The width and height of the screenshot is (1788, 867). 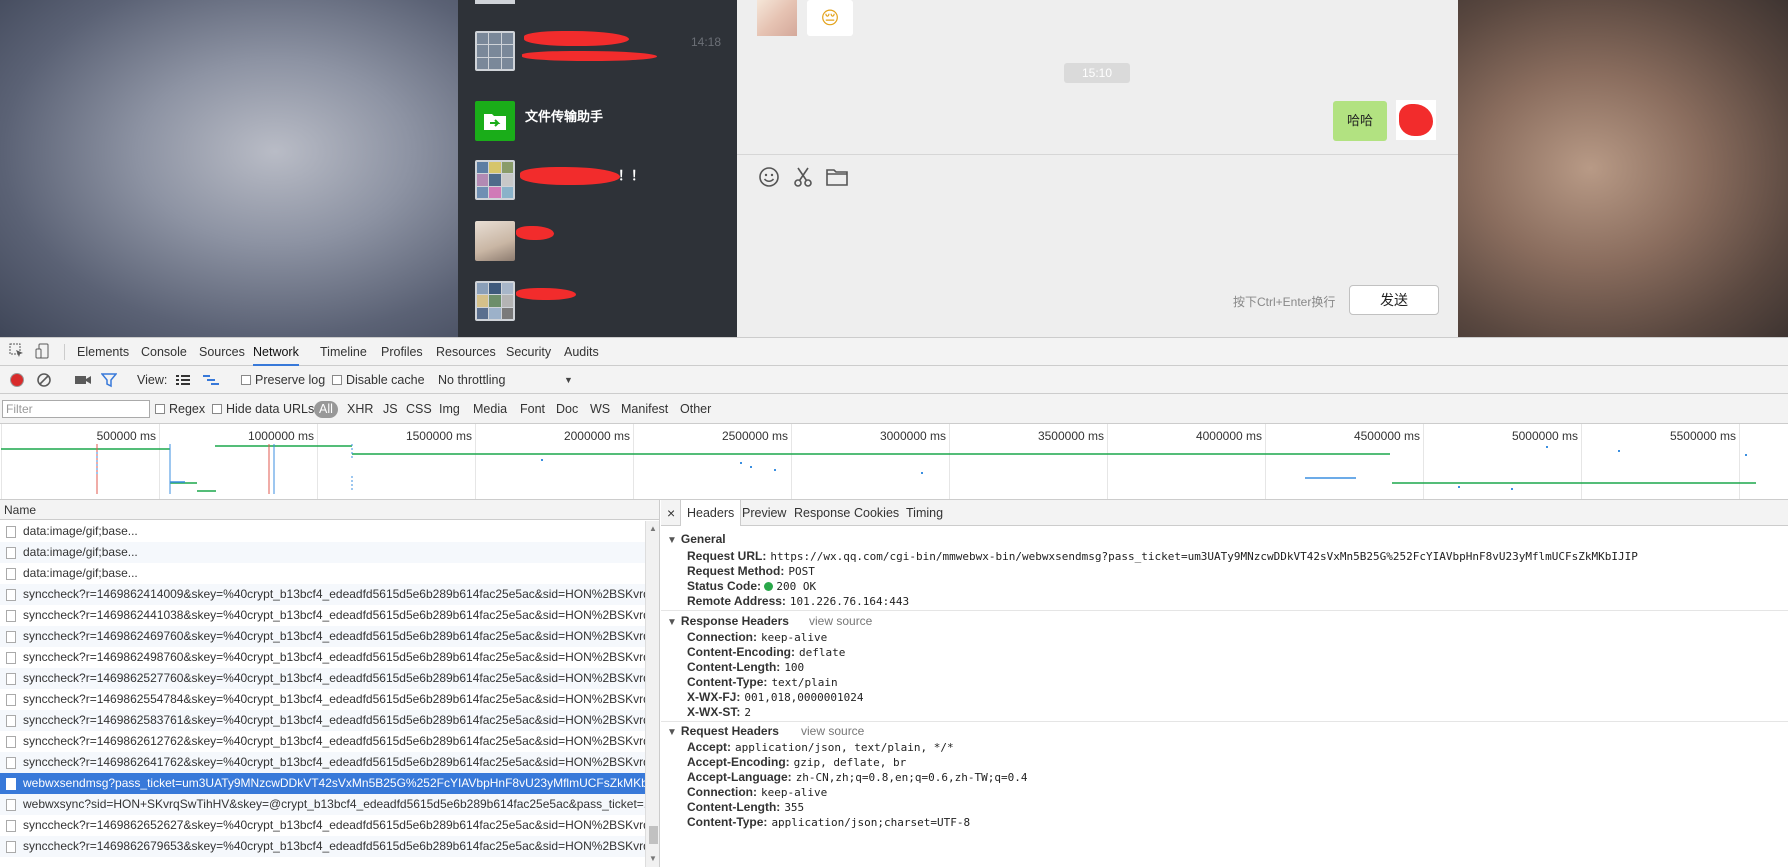 I want to click on group-avatar, so click(x=495, y=301).